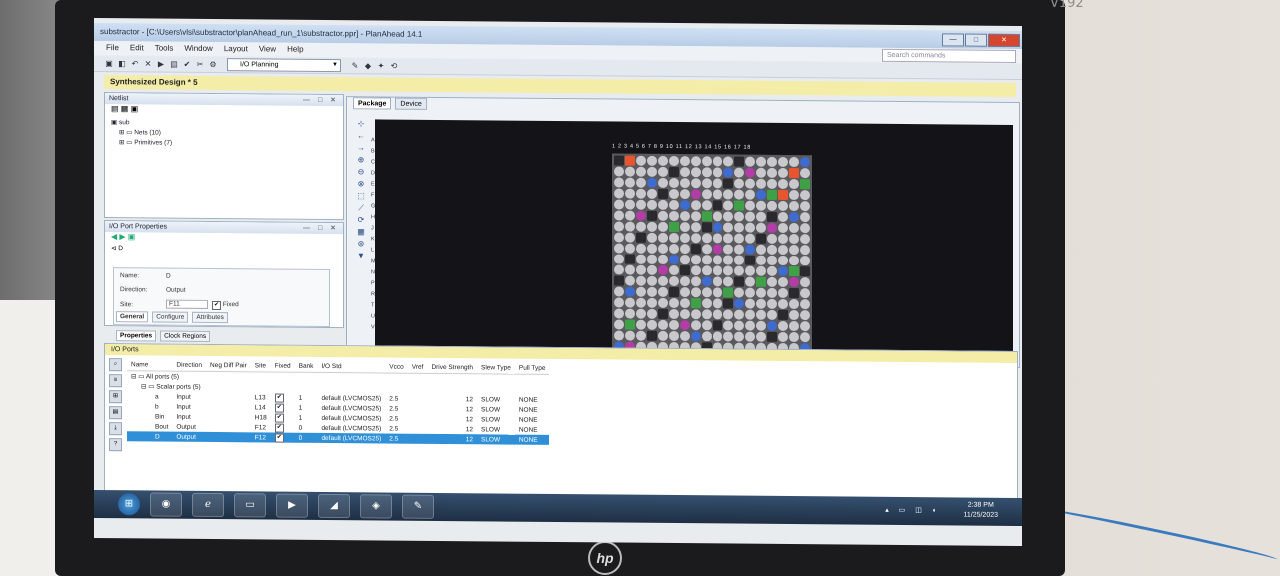 The width and height of the screenshot is (1280, 576). I want to click on system-tray: ▴ ▭ ◫ ◖, so click(912, 510).